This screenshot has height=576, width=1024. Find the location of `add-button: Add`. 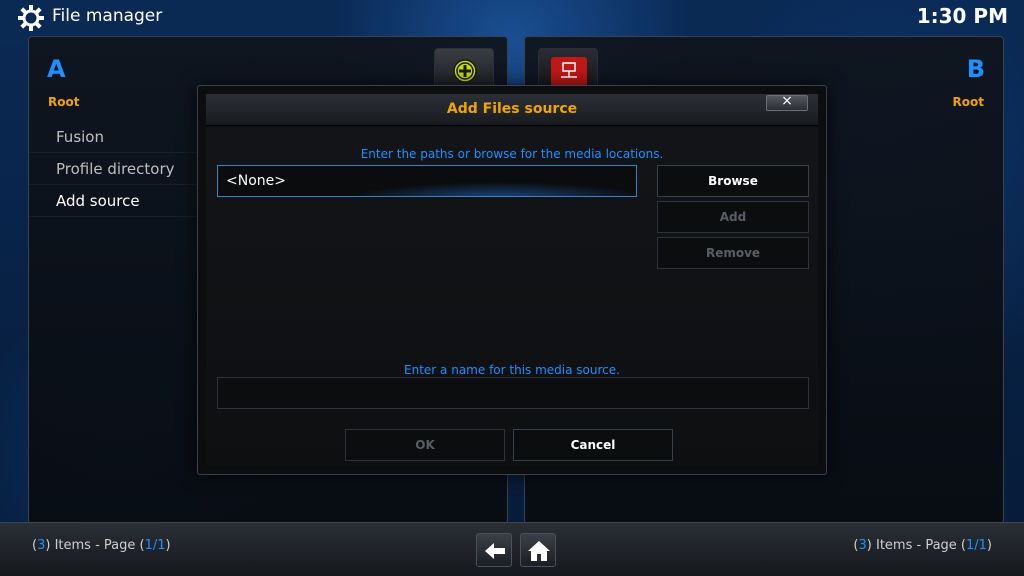

add-button: Add is located at coordinates (733, 217).